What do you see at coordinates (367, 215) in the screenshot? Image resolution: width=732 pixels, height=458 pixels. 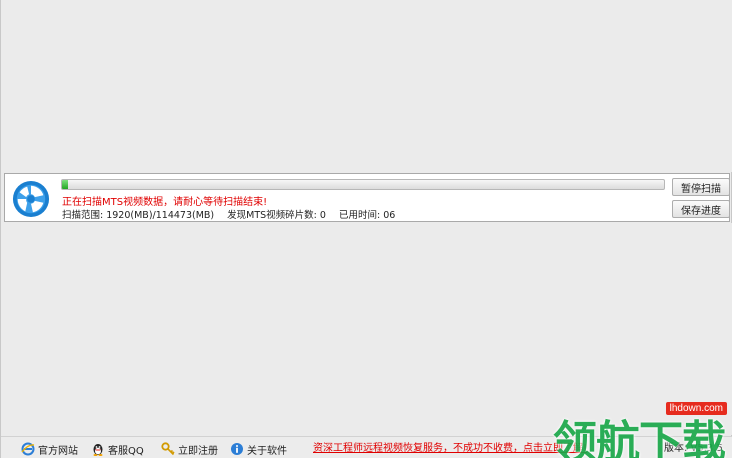 I see `elapsed-time-text: 已用时间: 06` at bounding box center [367, 215].